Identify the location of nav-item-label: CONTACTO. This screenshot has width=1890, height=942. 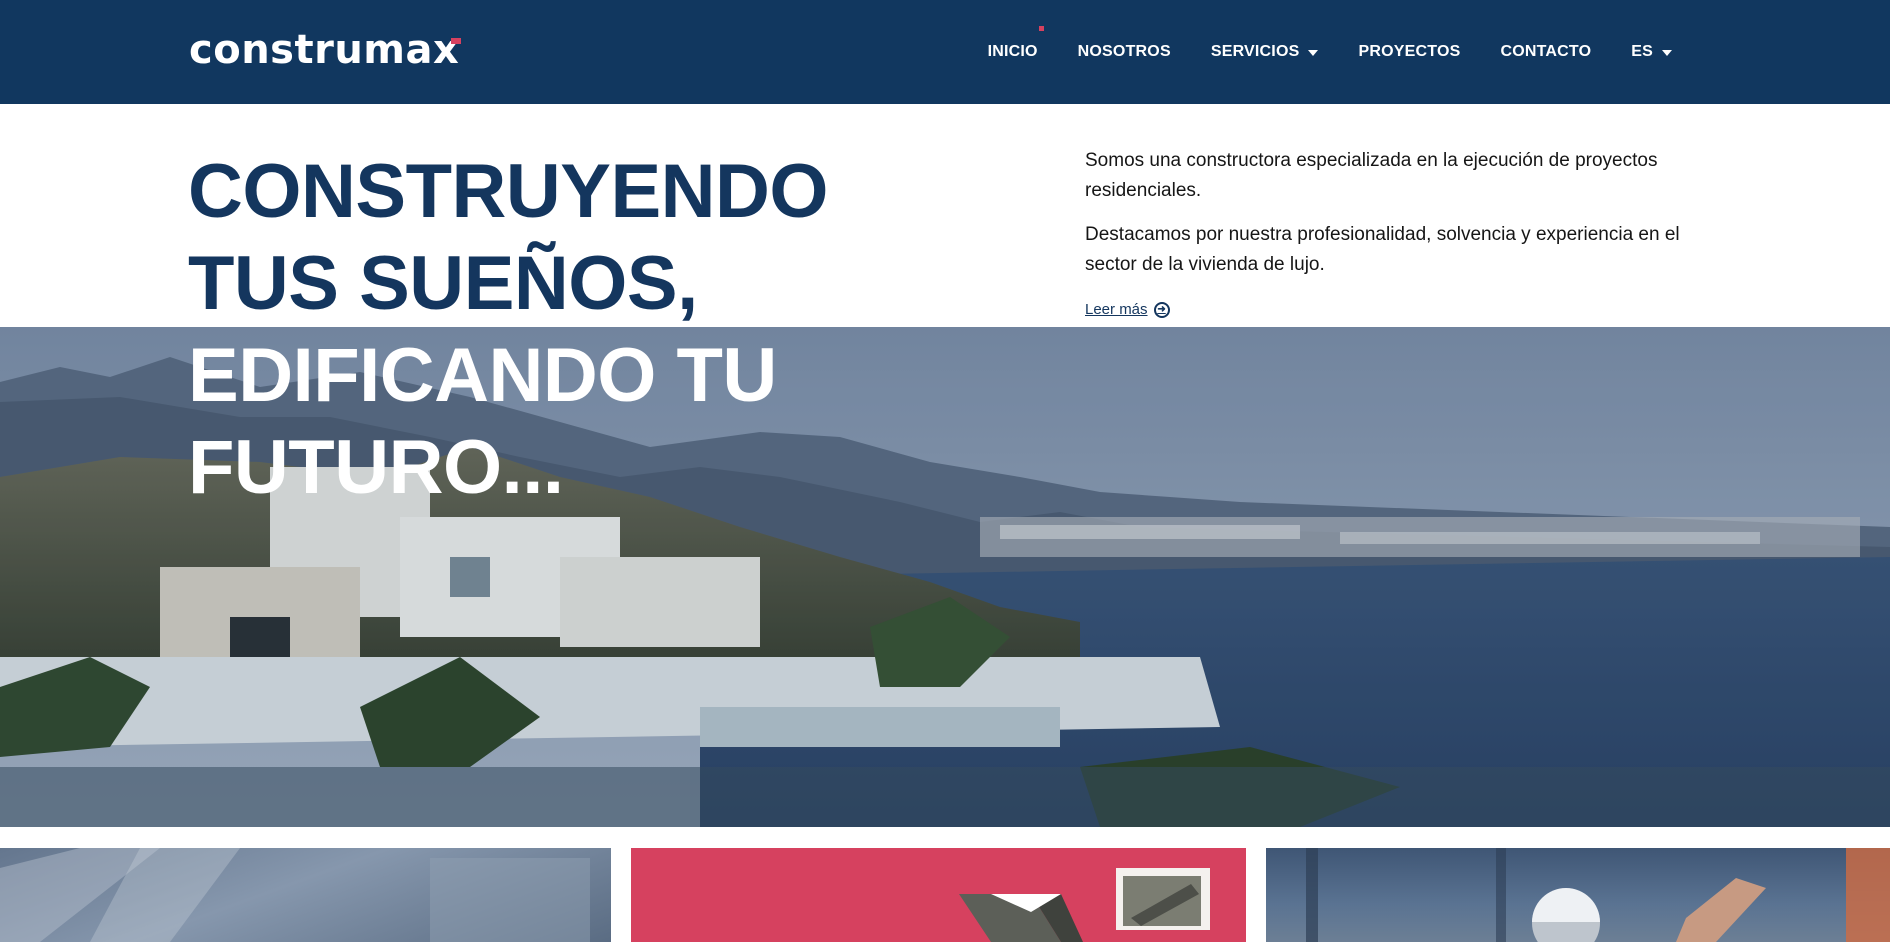
(1546, 51).